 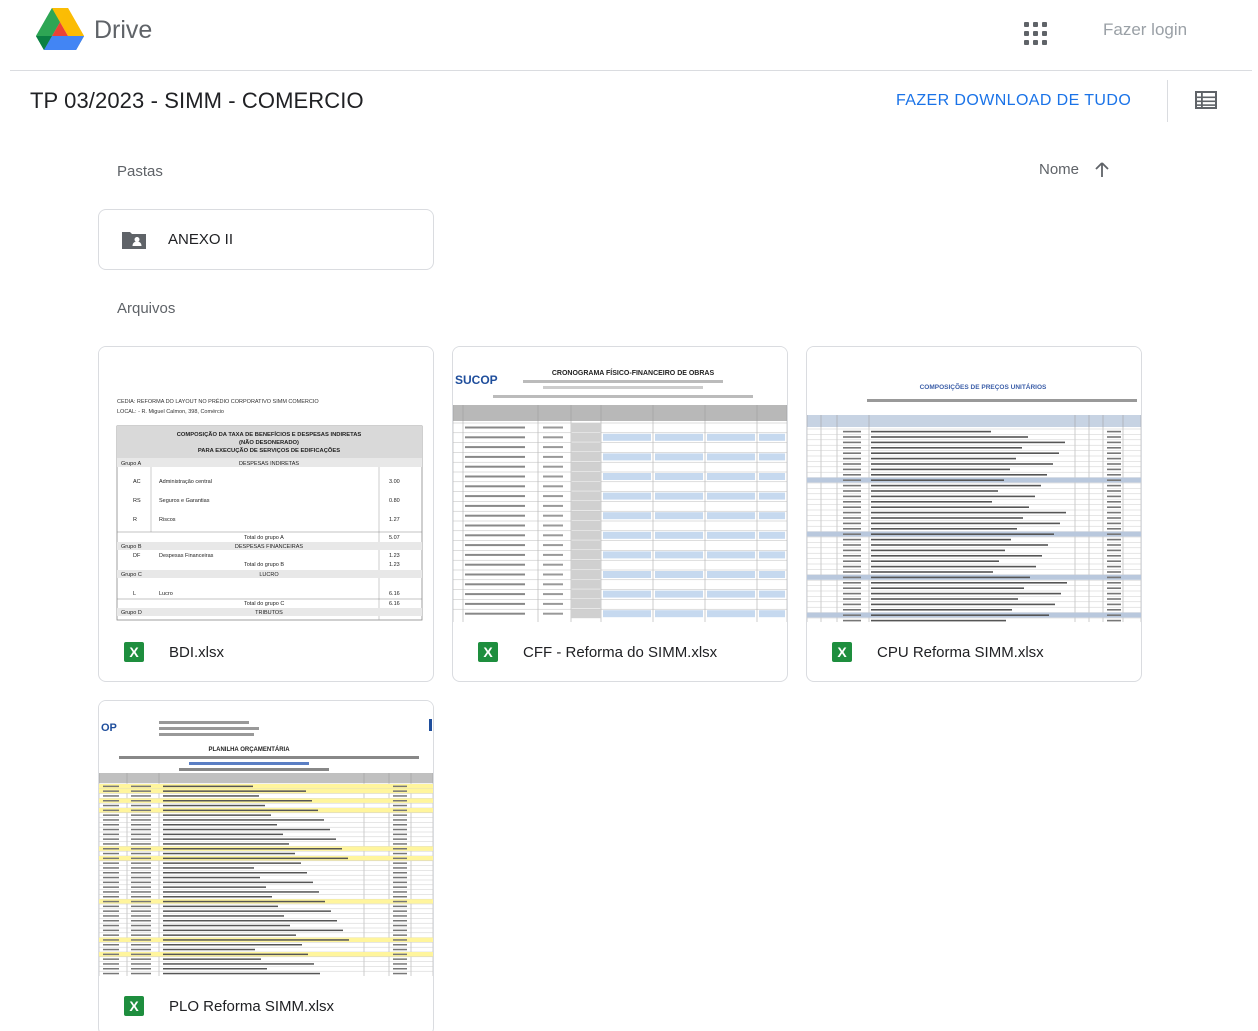 What do you see at coordinates (185, 482) in the screenshot?
I see `svg-text: Administração central` at bounding box center [185, 482].